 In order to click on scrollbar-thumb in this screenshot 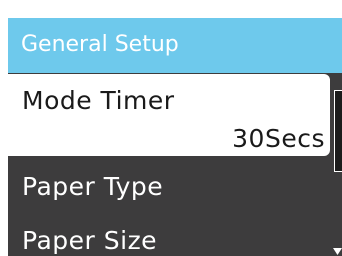, I will do `click(338, 131)`.